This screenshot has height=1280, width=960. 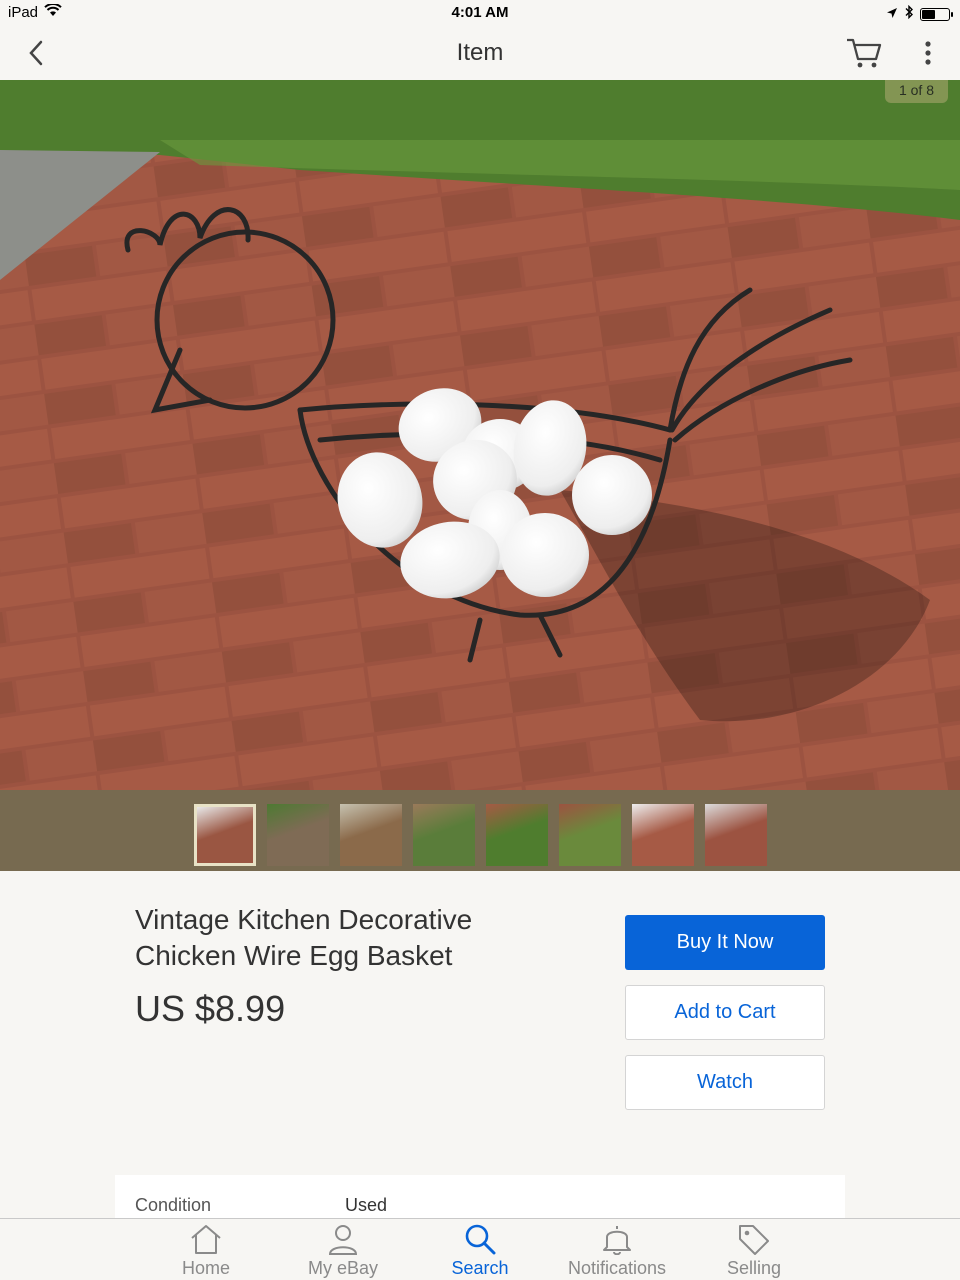 I want to click on vertical-dots-icon, so click(x=928, y=53).